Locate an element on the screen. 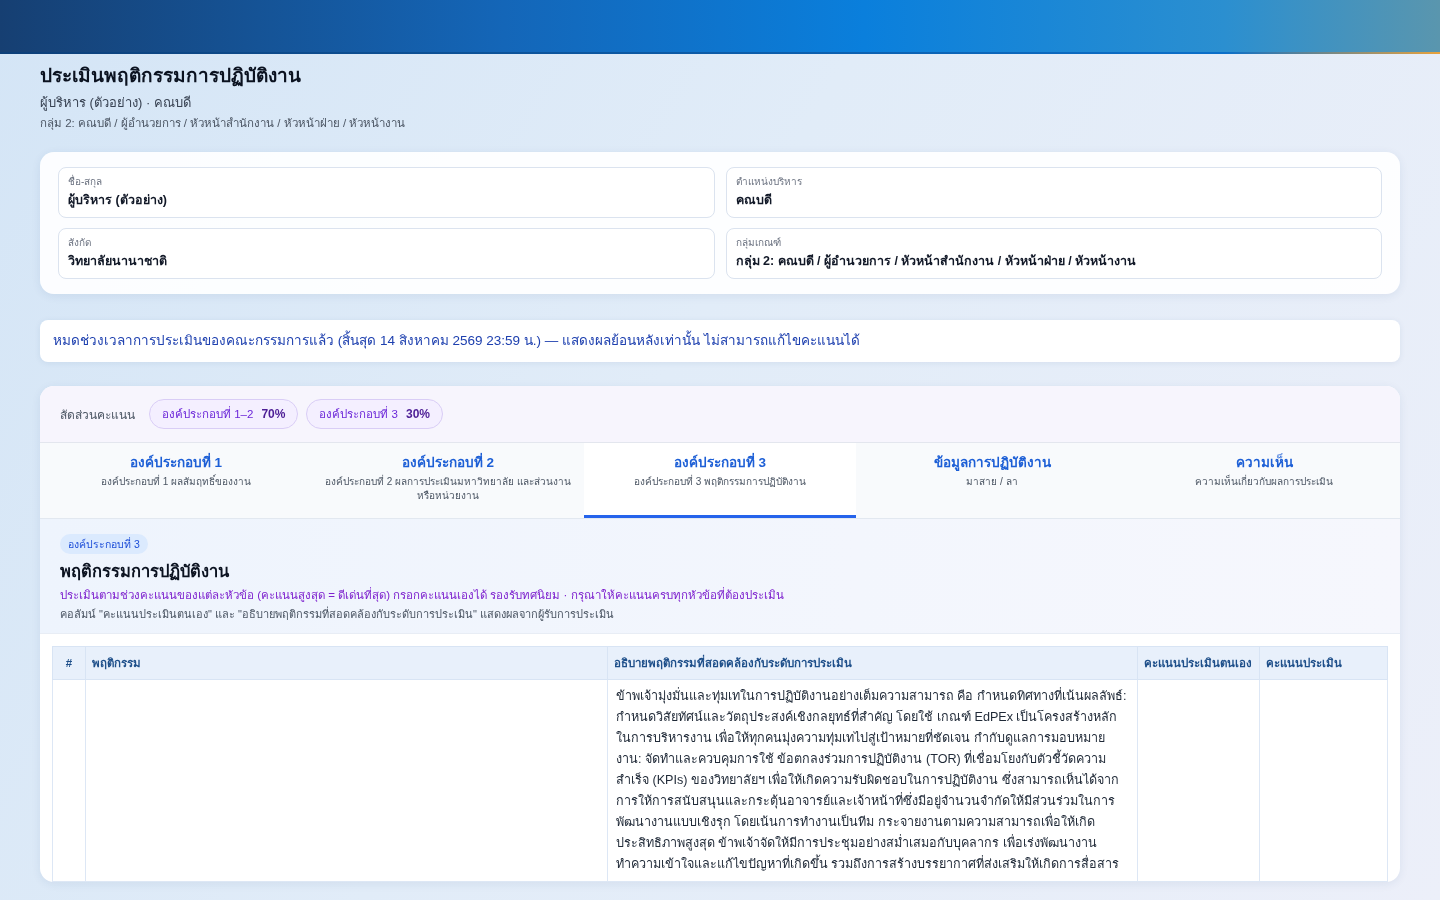 This screenshot has width=1440, height=900. component-badge: องค์ประกอบที่ 3 is located at coordinates (104, 544).